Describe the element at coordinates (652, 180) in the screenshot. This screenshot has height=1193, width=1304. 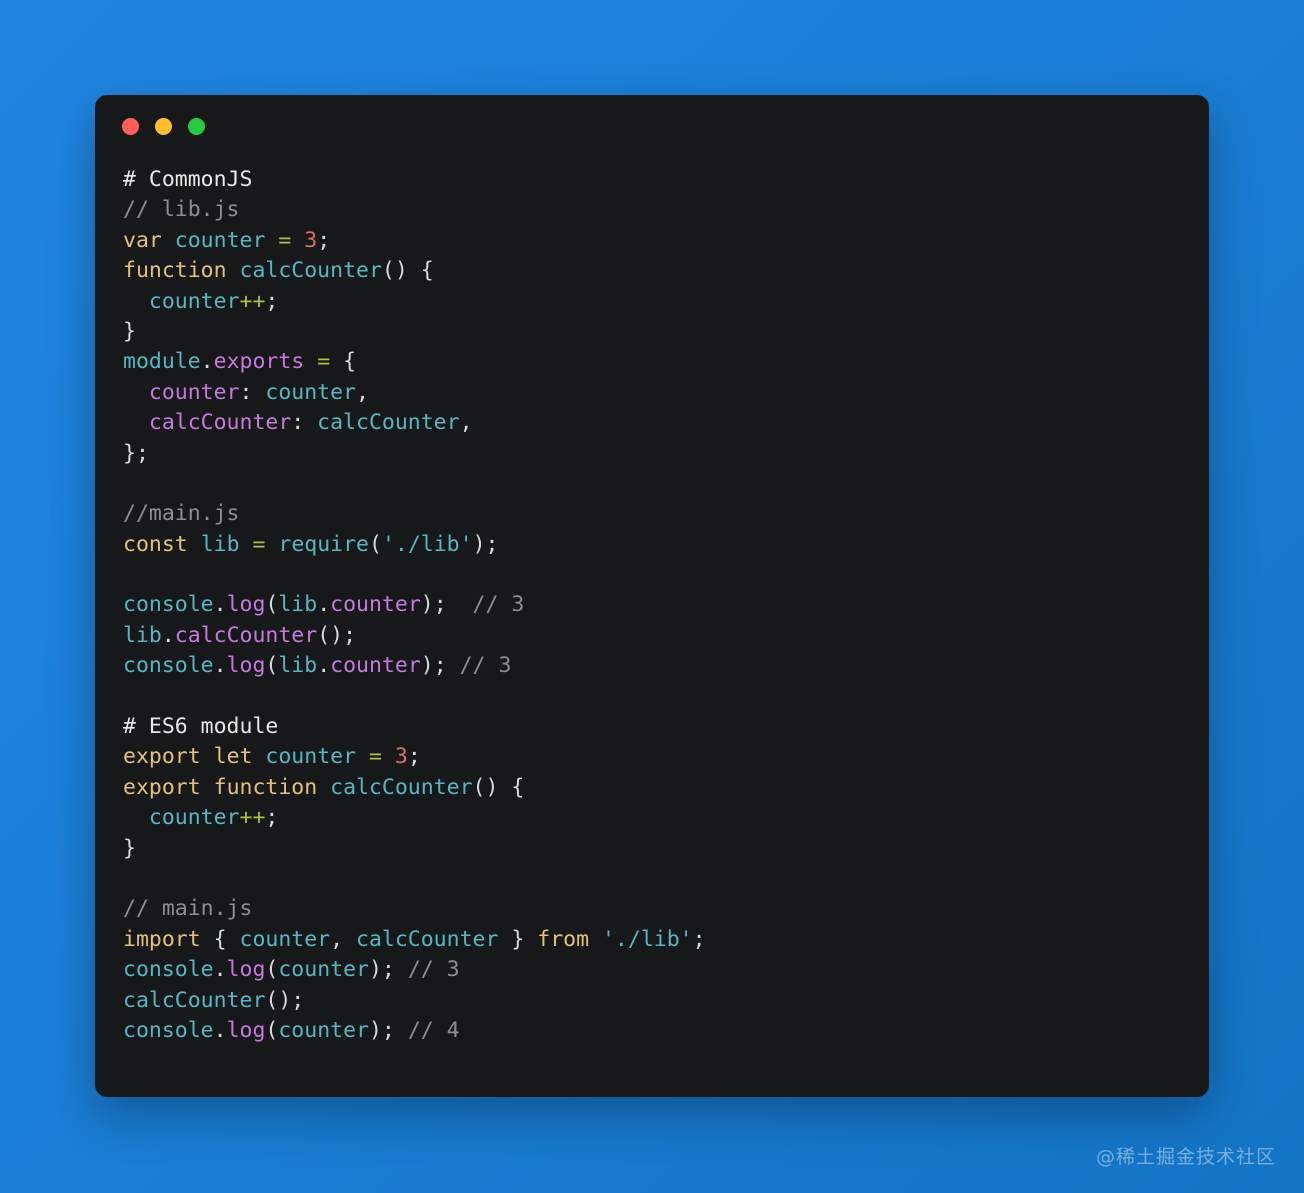
I see `code-line: # CommonJS` at that location.